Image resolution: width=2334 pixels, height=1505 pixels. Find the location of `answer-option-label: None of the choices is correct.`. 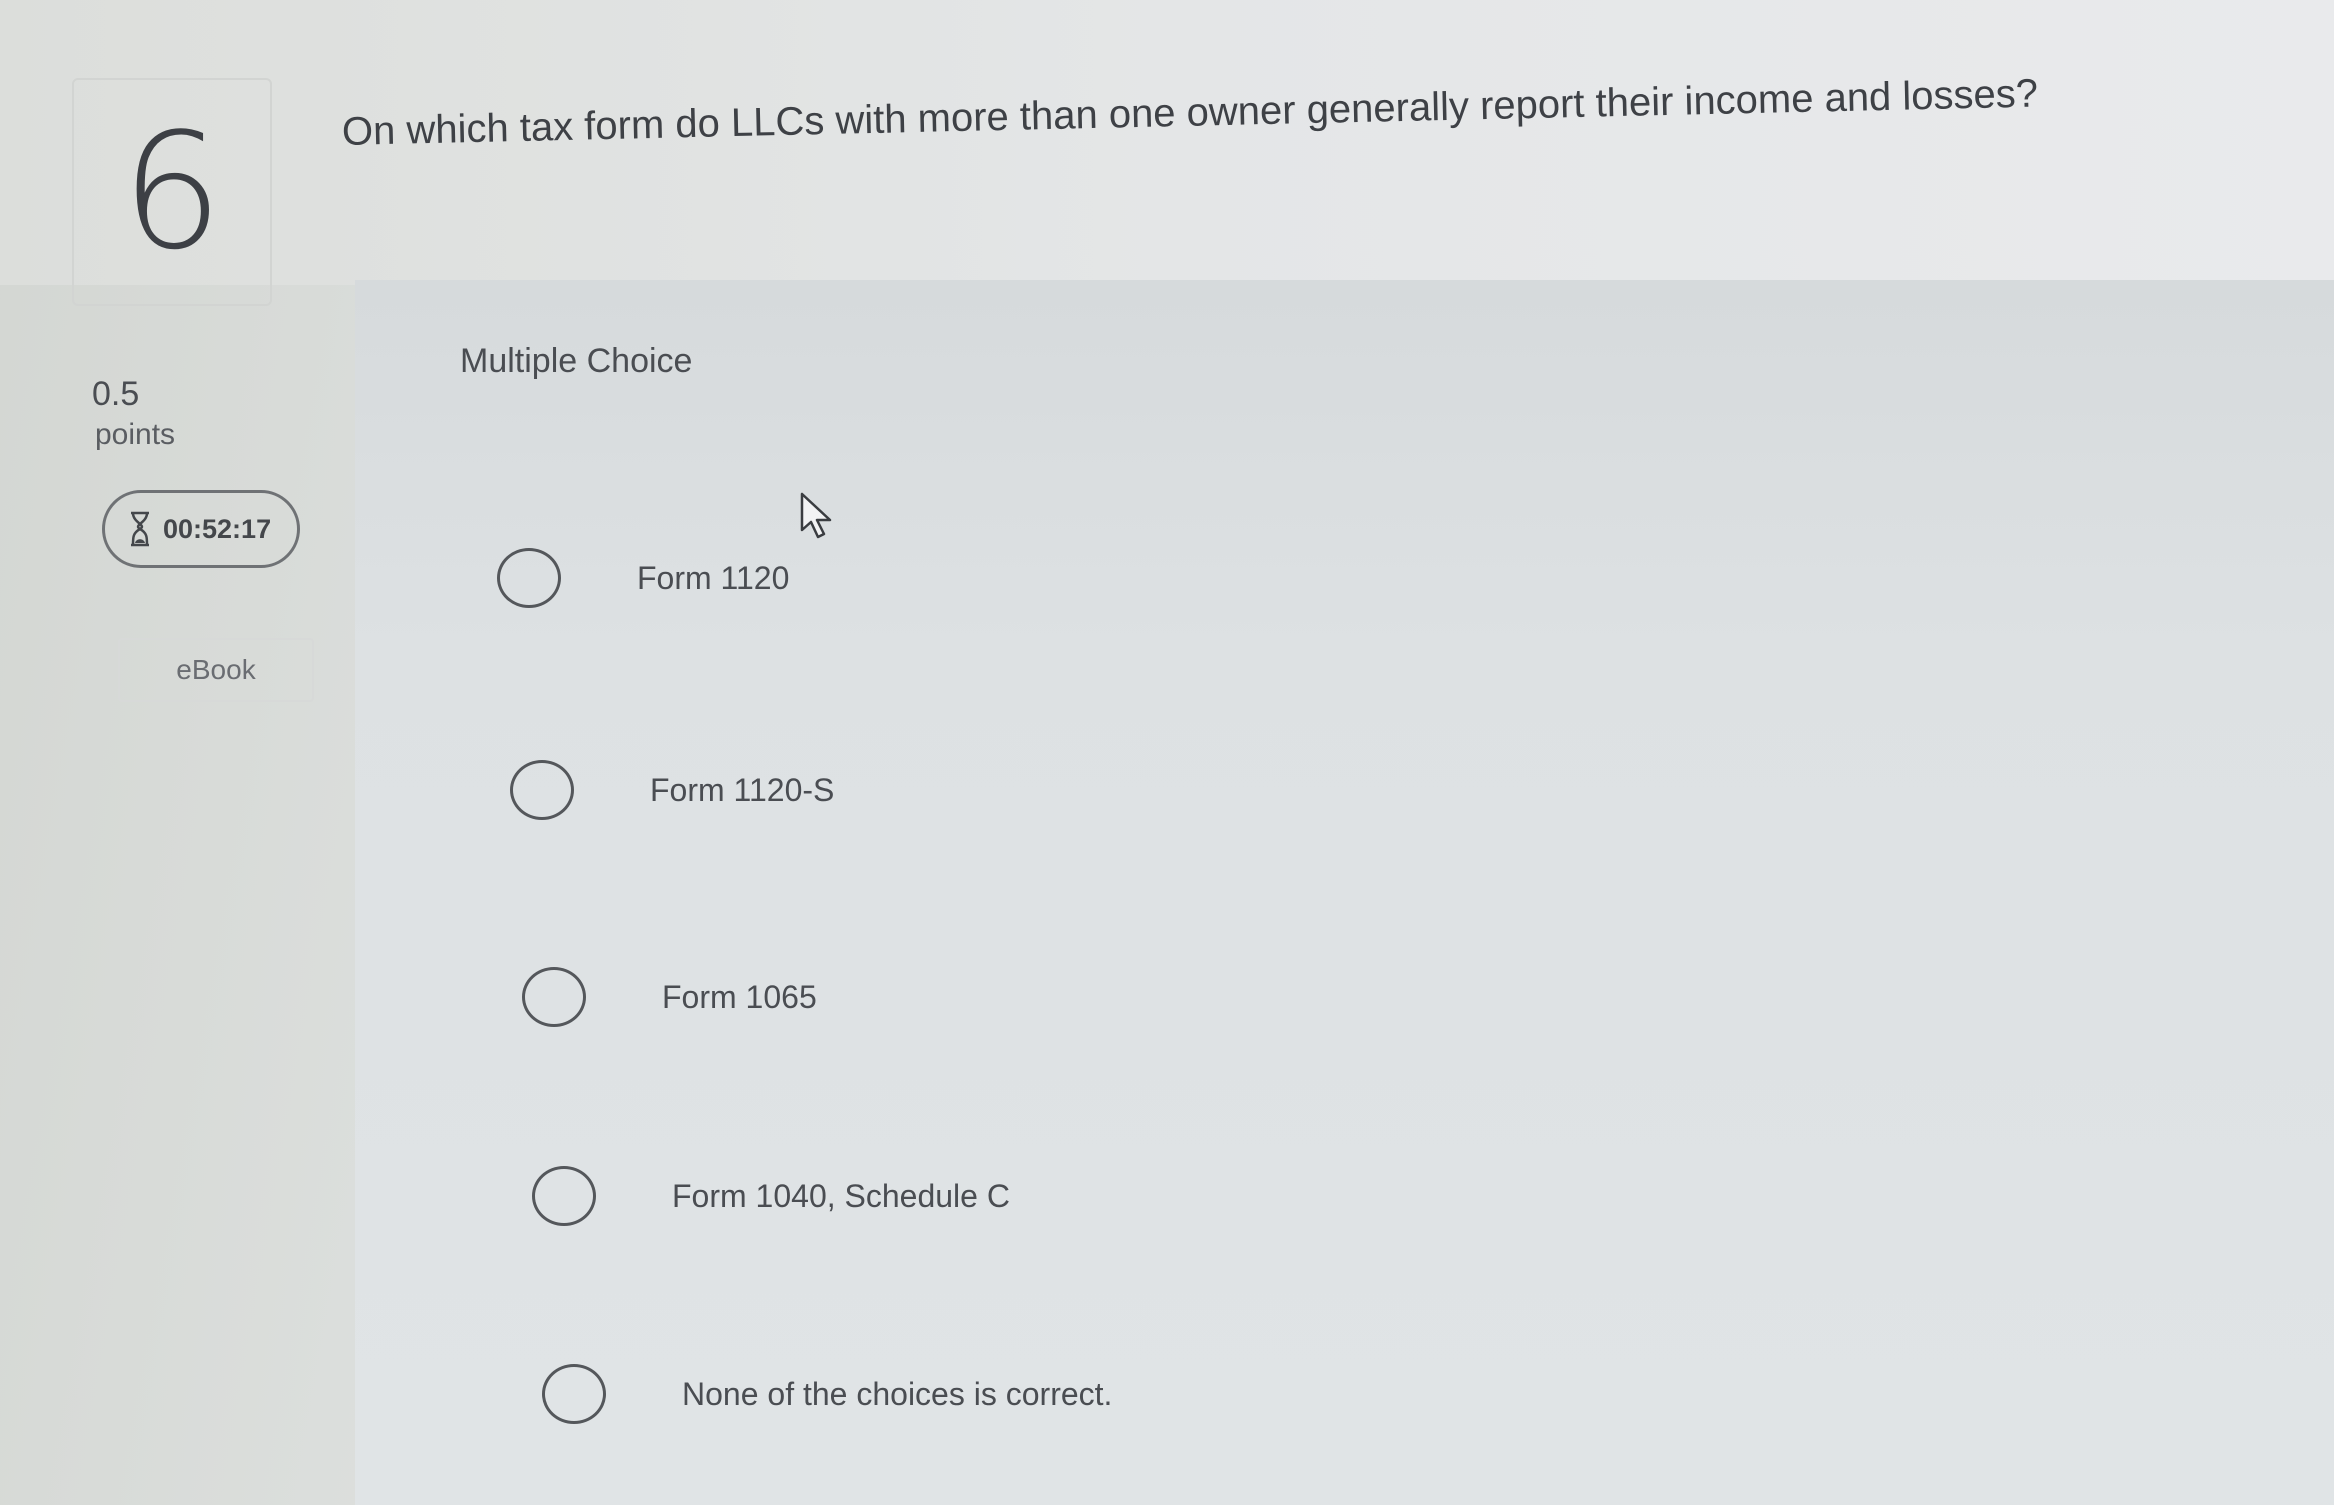

answer-option-label: None of the choices is correct. is located at coordinates (897, 1394).